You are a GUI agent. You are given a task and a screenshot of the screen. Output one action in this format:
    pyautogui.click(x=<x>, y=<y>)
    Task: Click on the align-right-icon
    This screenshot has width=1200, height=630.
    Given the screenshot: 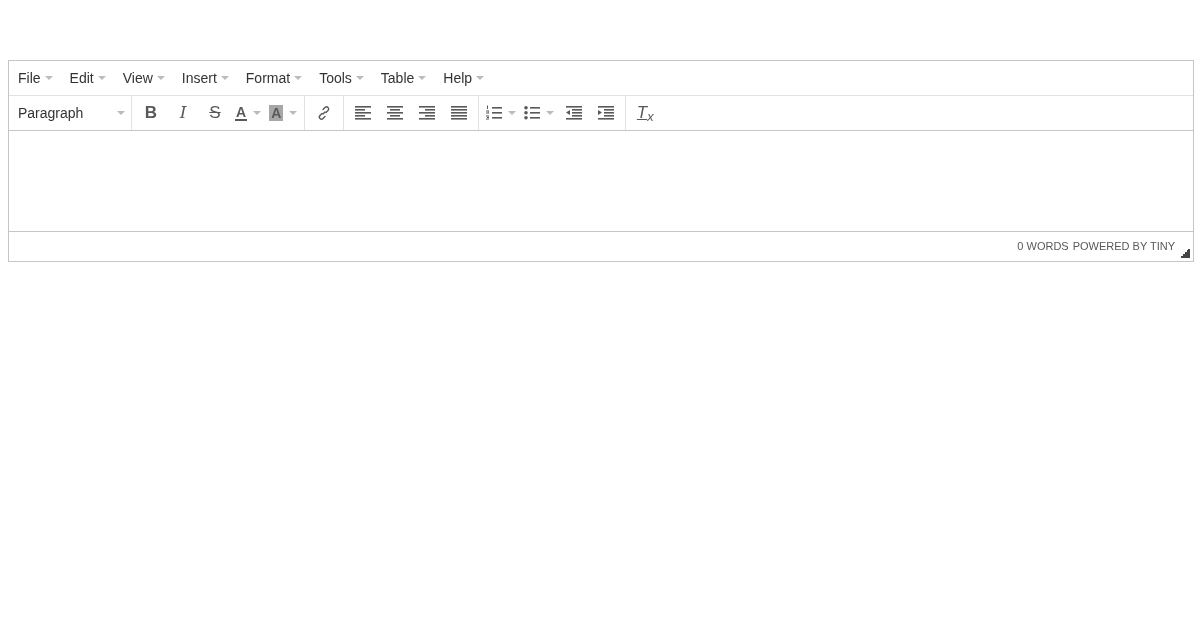 What is the action you would take?
    pyautogui.click(x=427, y=113)
    